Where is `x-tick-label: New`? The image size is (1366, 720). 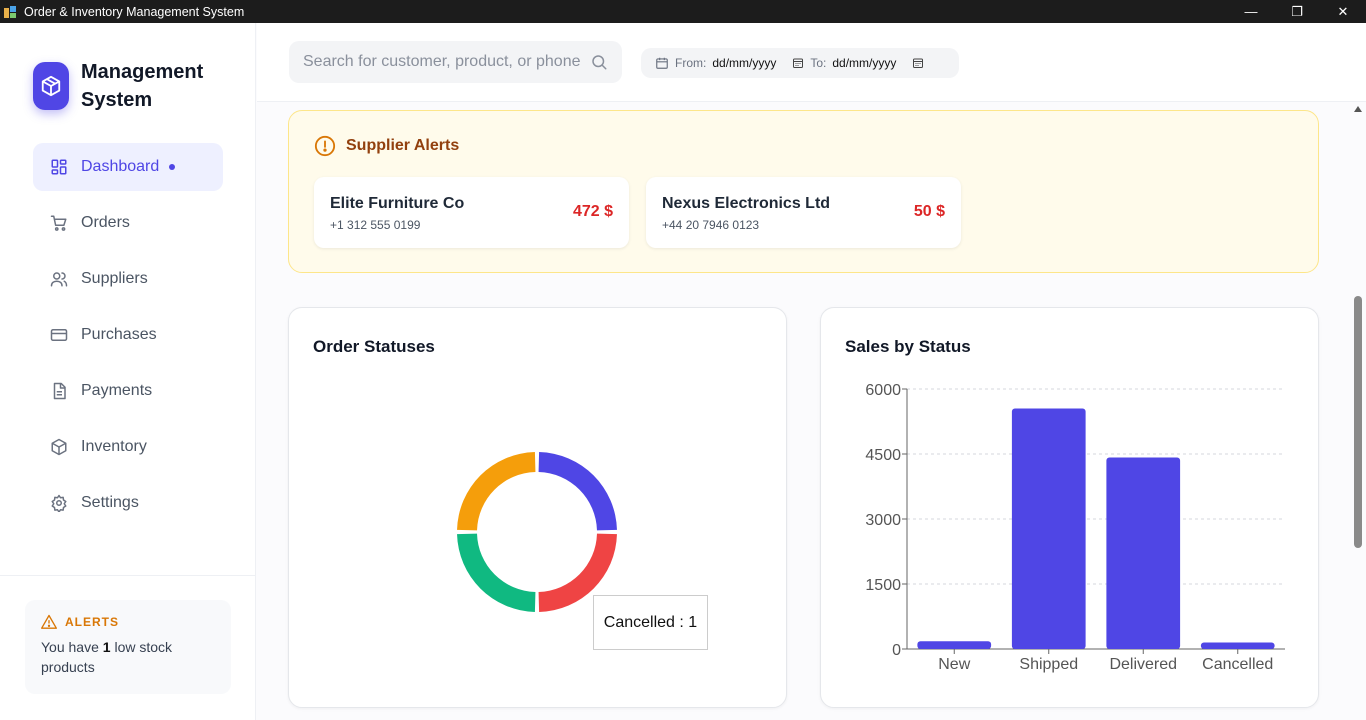 x-tick-label: New is located at coordinates (954, 664).